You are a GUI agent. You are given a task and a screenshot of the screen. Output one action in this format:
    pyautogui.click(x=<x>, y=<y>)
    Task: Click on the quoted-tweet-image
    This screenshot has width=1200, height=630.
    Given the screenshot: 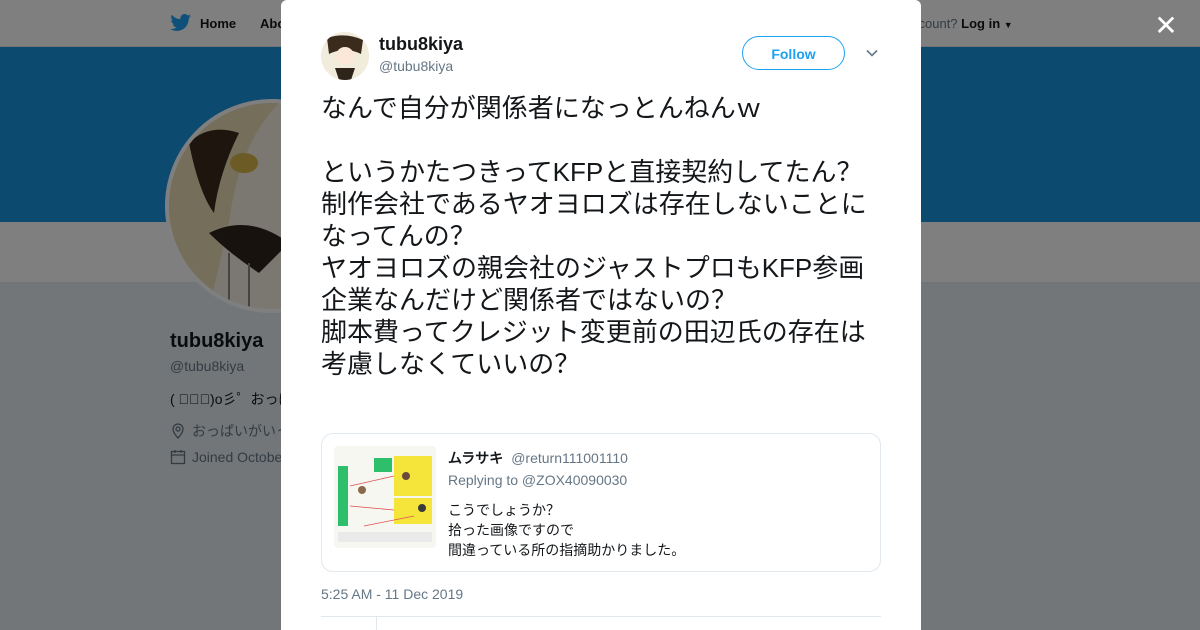 What is the action you would take?
    pyautogui.click(x=385, y=497)
    